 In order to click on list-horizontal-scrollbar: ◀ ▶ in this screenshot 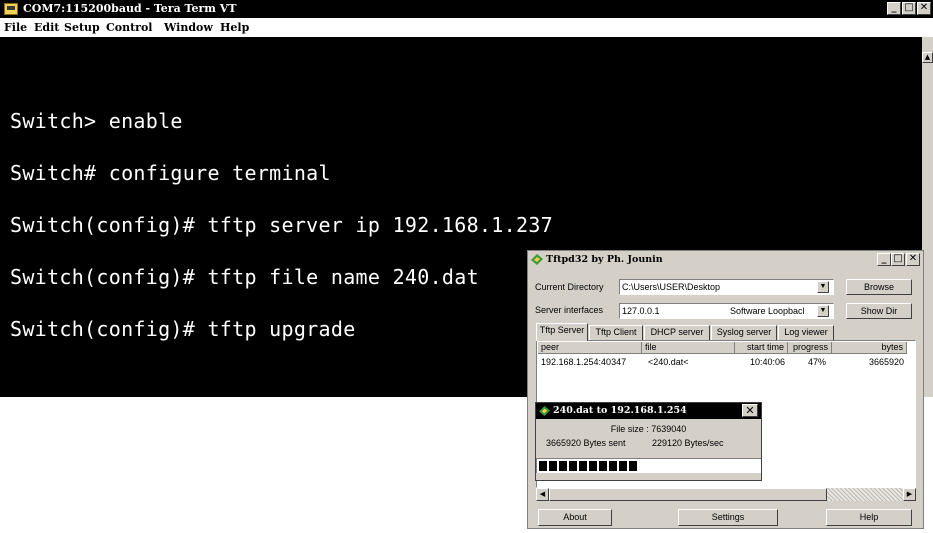, I will do `click(726, 494)`.